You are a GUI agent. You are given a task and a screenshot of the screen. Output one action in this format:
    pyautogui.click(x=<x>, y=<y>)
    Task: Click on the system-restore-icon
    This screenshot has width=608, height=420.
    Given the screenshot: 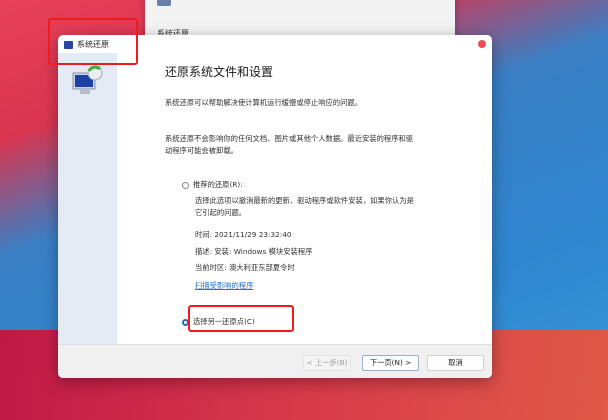 What is the action you would take?
    pyautogui.click(x=164, y=3)
    